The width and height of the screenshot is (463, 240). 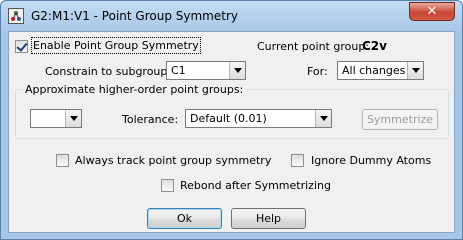 What do you see at coordinates (228, 118) in the screenshot?
I see `tolerance-value: Default (0.01)` at bounding box center [228, 118].